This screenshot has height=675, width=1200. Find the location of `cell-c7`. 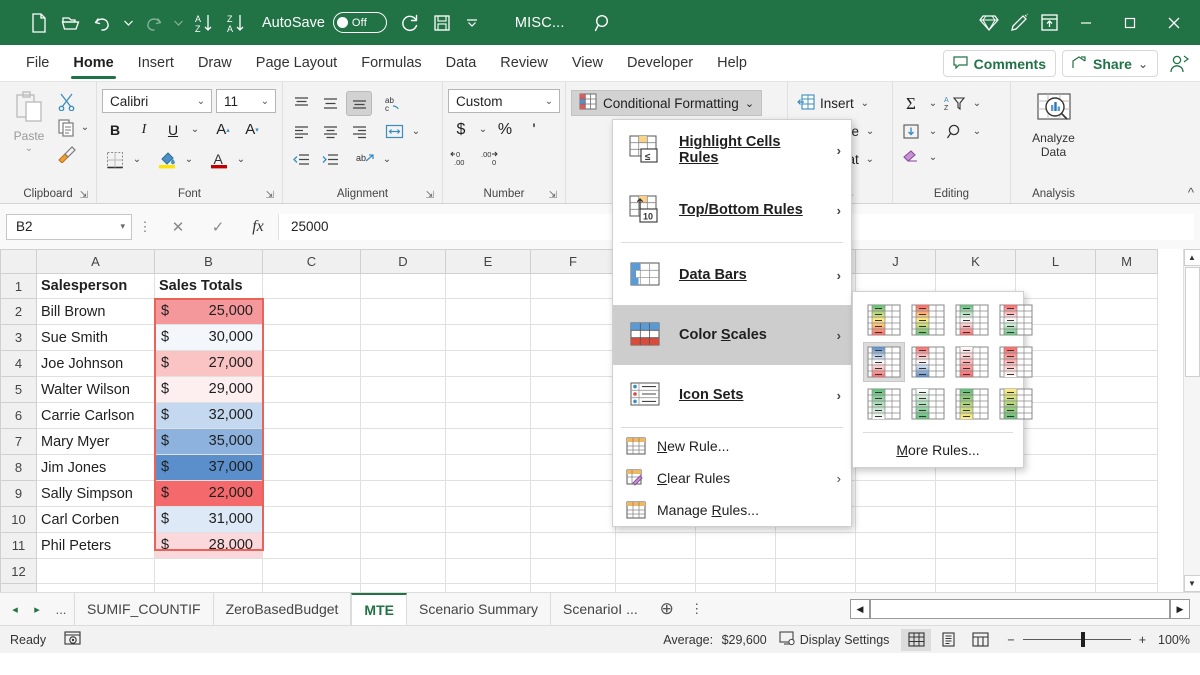

cell-c7 is located at coordinates (311, 441).